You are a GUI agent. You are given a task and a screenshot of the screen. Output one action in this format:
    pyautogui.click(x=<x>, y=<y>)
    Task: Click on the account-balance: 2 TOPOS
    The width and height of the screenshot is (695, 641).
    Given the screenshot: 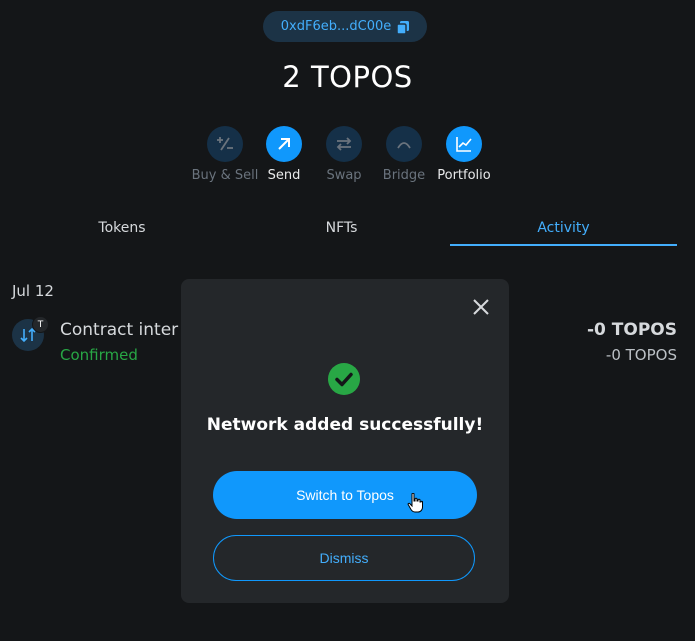 What is the action you would take?
    pyautogui.click(x=347, y=77)
    